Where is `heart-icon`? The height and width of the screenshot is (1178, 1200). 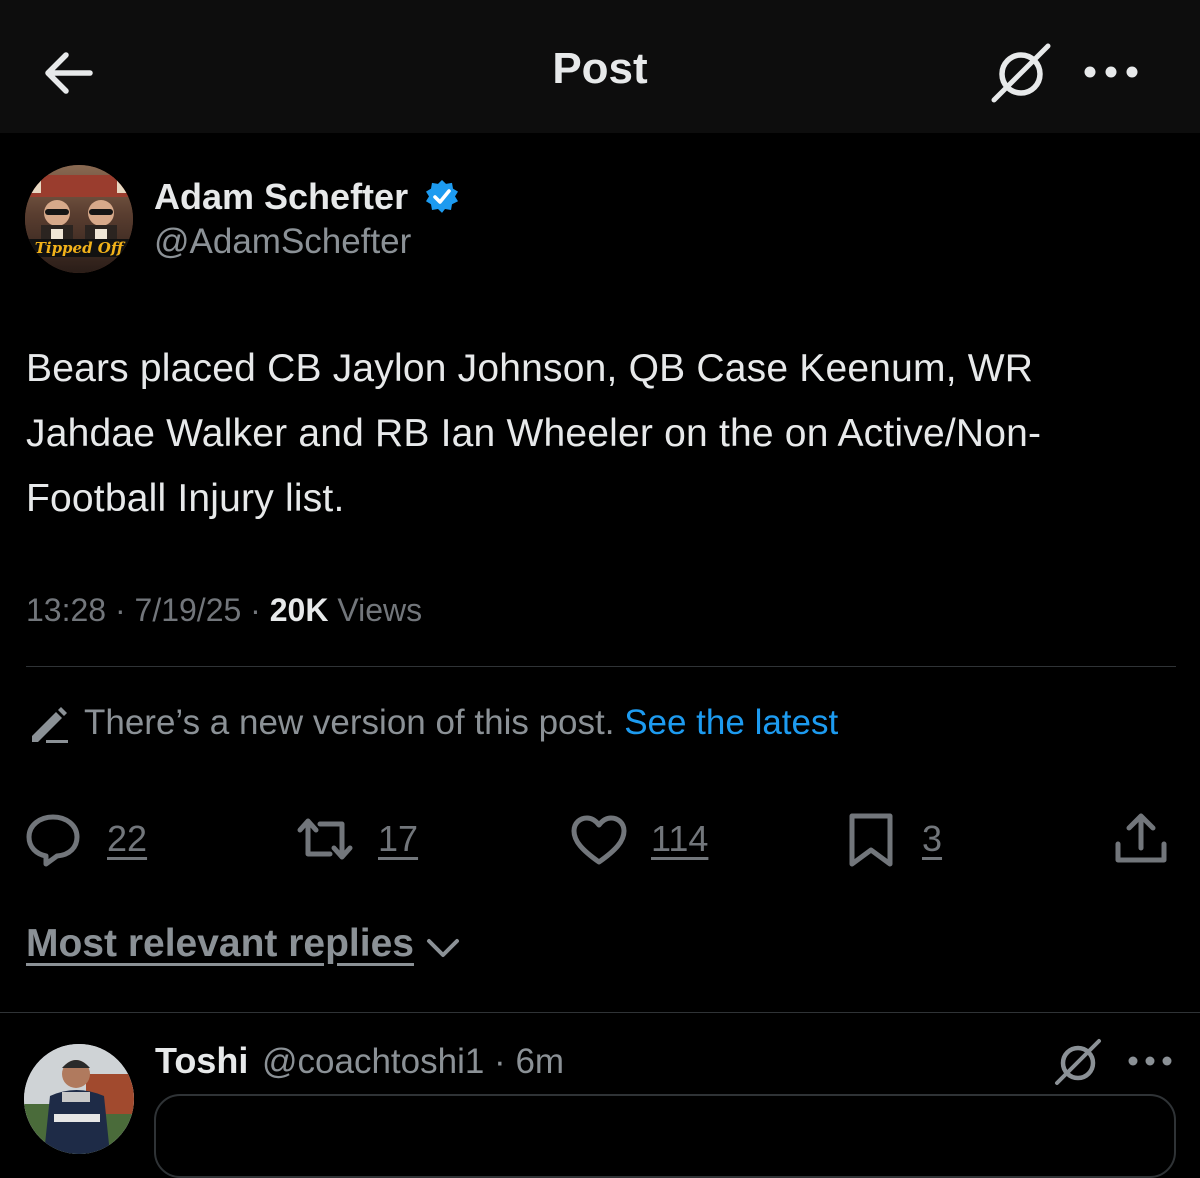
heart-icon is located at coordinates (599, 840).